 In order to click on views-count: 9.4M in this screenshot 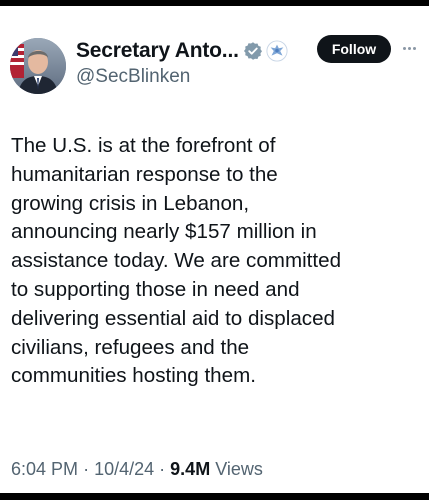, I will do `click(190, 469)`.